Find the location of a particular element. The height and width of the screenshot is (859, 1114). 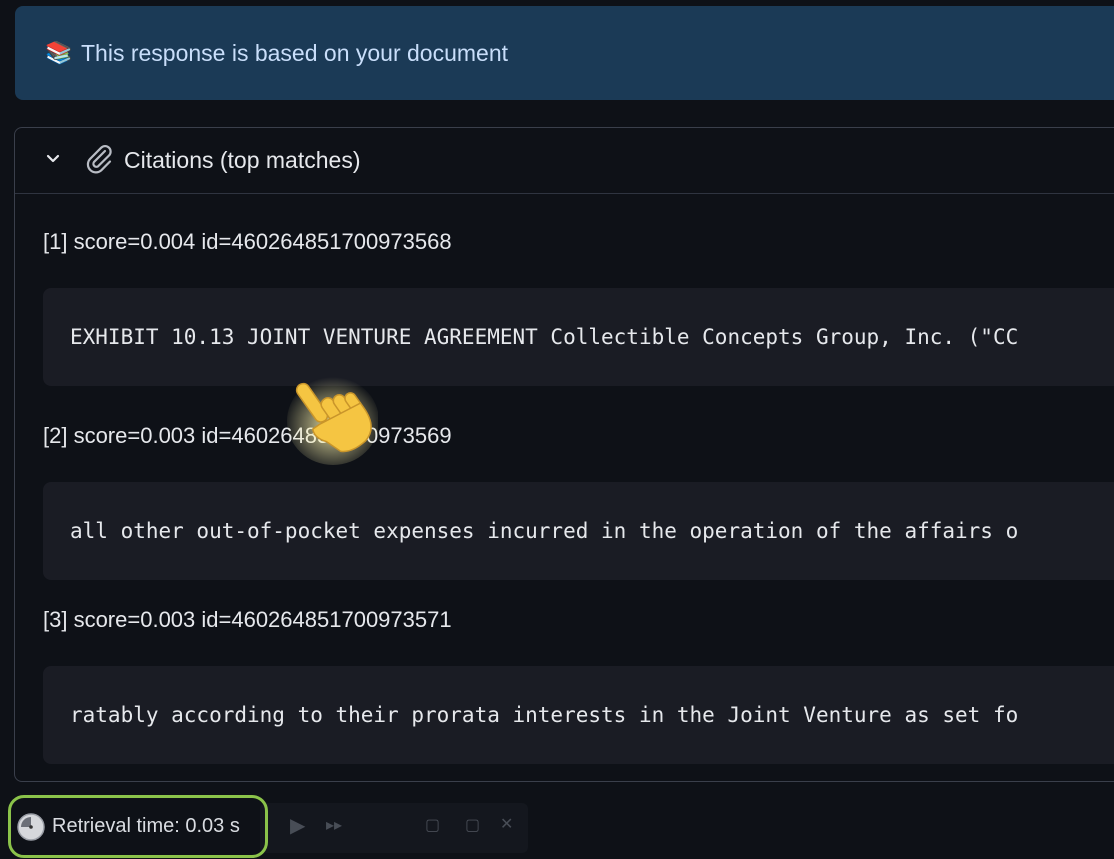

retrieval-time-text: Retrieval time: 0.03 s is located at coordinates (146, 826).